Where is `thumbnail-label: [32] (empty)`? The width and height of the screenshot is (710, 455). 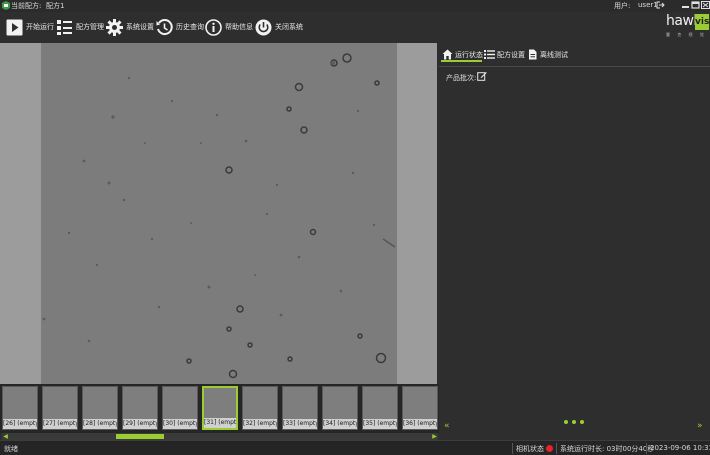 thumbnail-label: [32] (empty) is located at coordinates (260, 424).